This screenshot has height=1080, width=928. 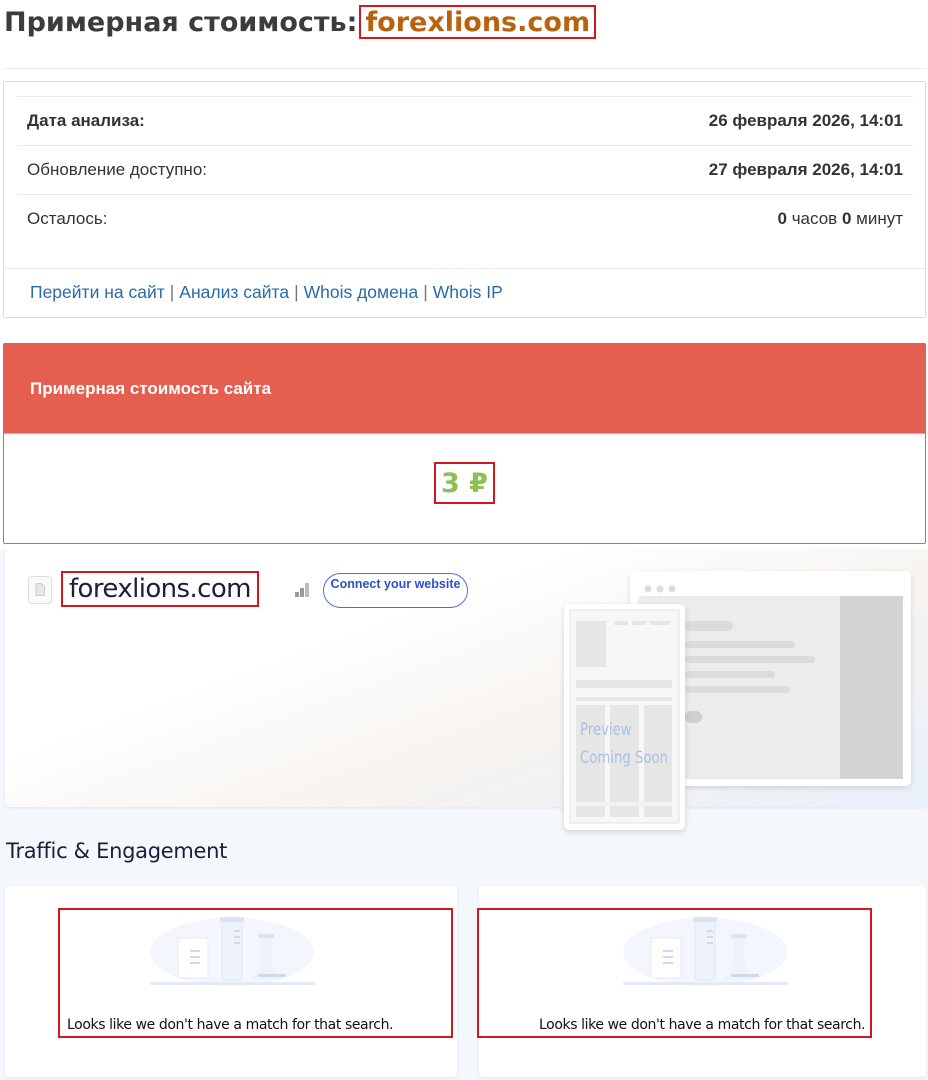 I want to click on remaining-hours: 0, so click(x=782, y=218).